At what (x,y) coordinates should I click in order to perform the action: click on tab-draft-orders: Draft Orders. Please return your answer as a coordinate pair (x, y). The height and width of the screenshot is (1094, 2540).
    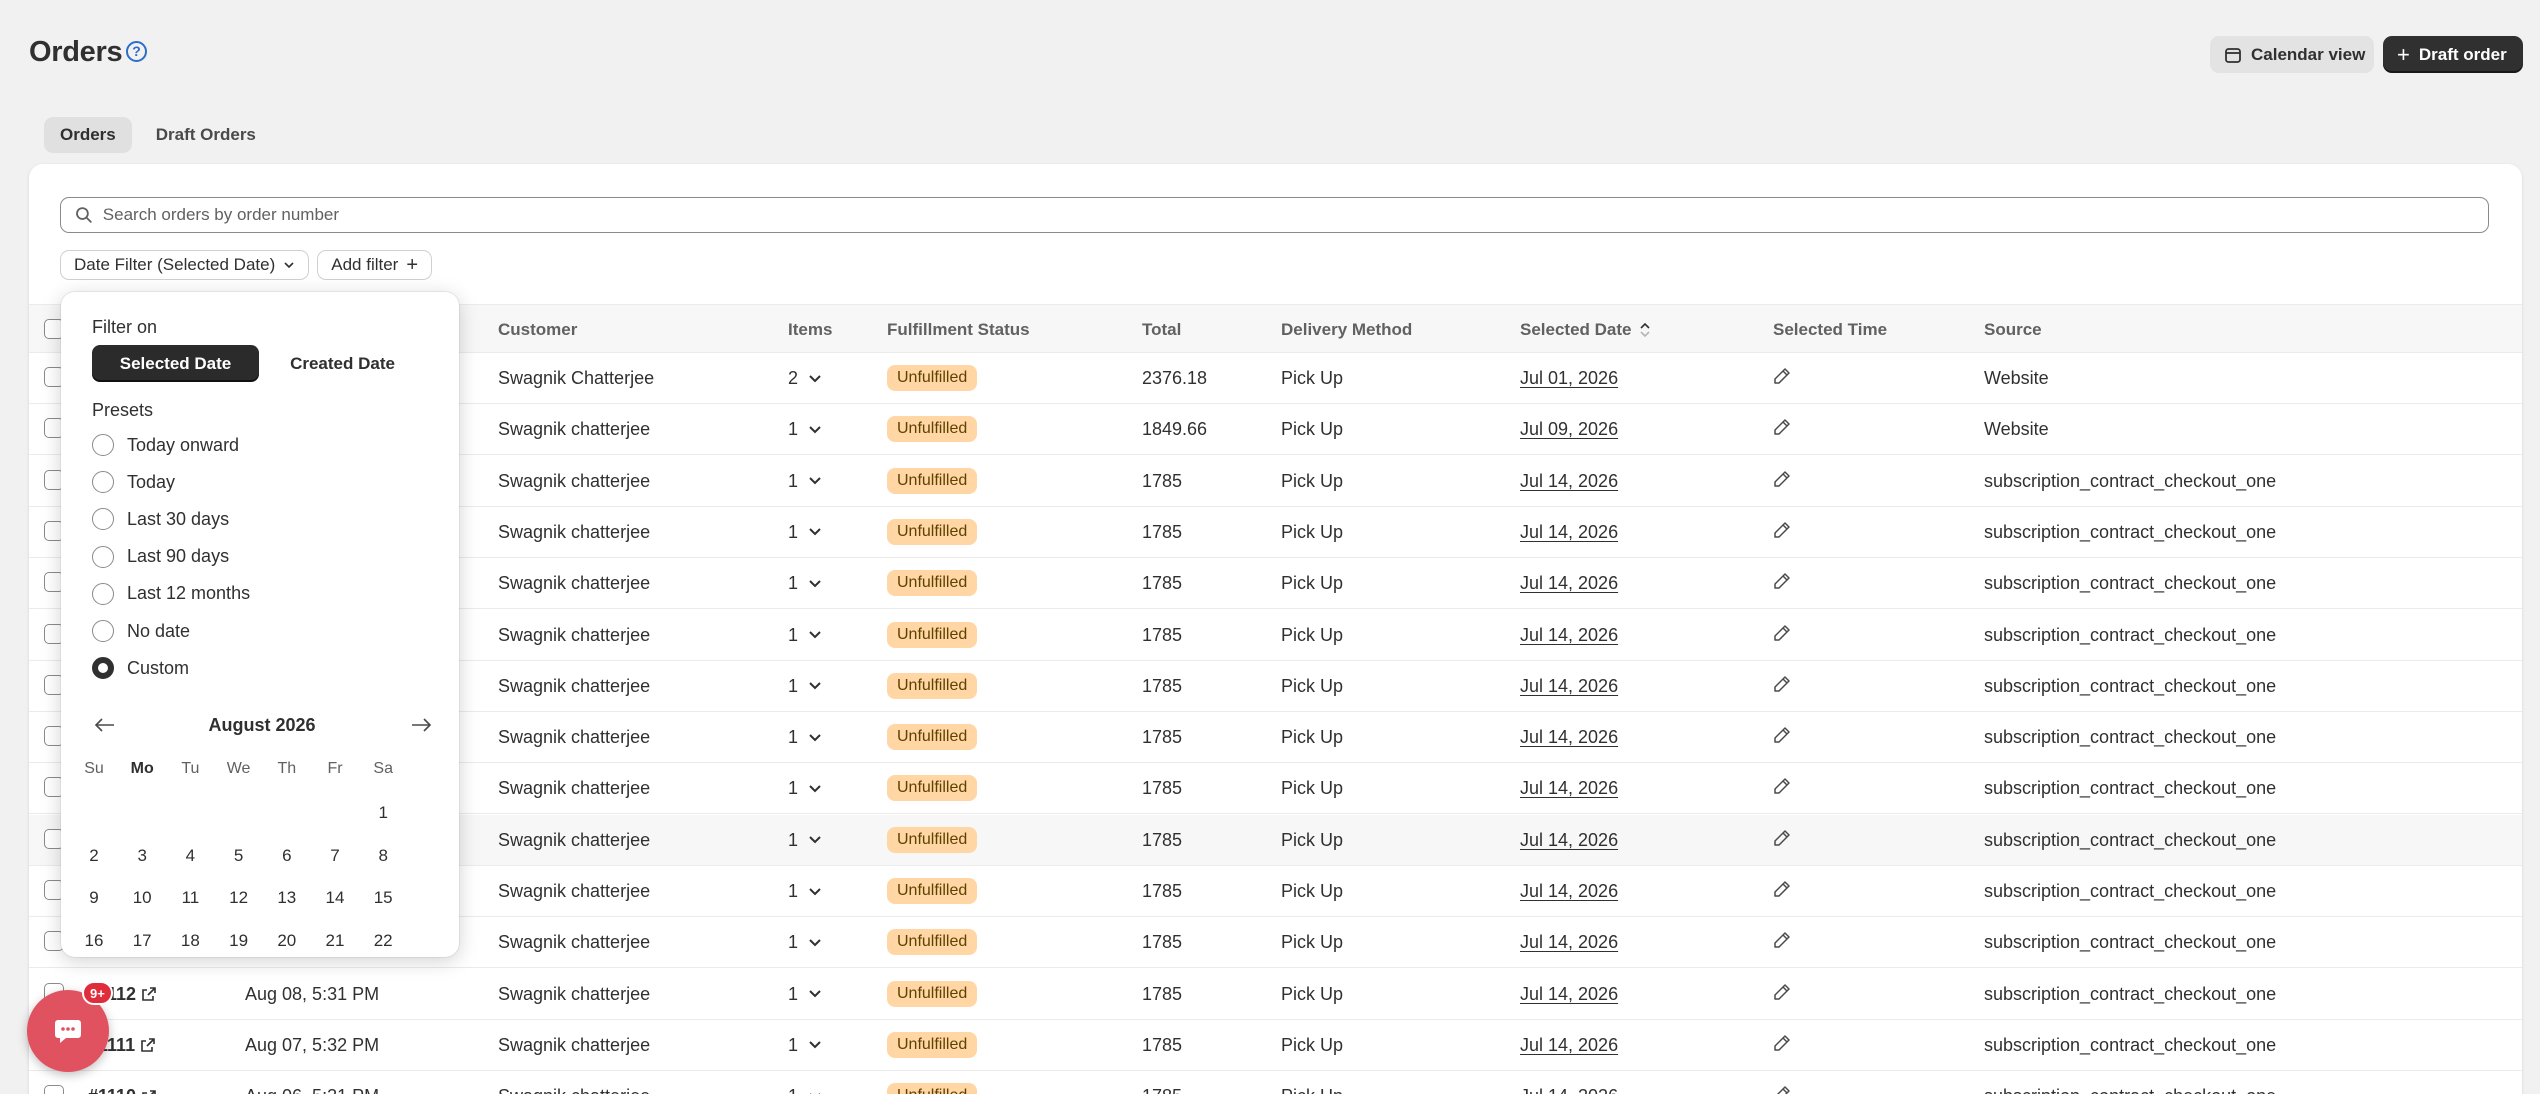
    Looking at the image, I should click on (206, 135).